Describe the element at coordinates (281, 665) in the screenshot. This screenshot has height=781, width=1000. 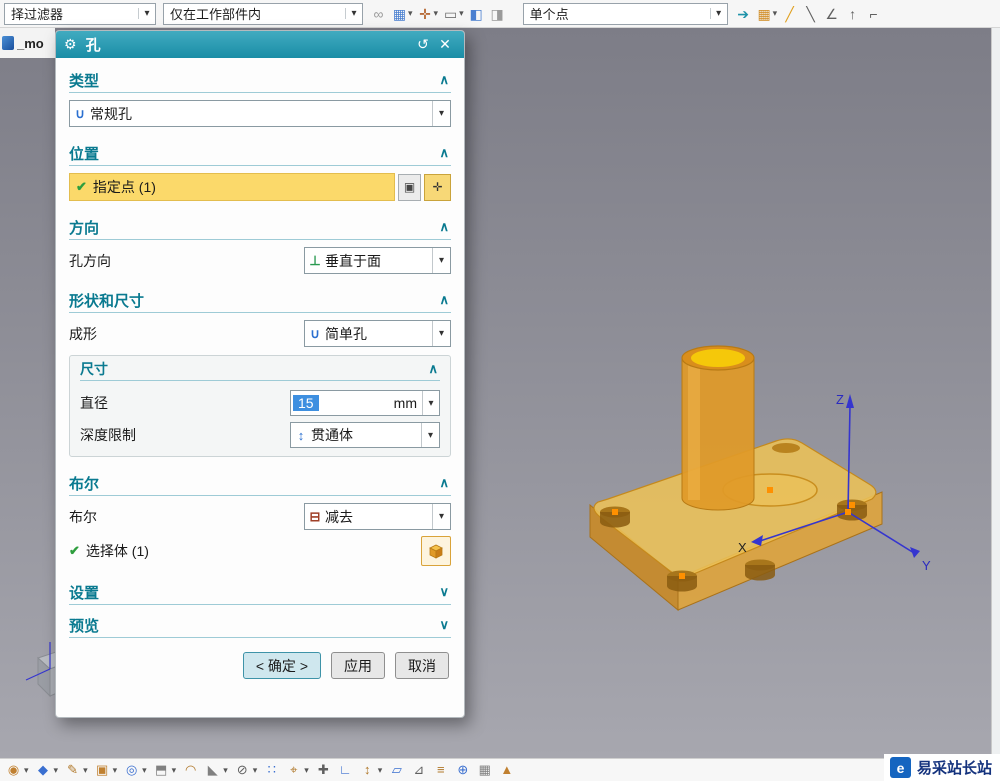
I see `ok-button: < 确定 >` at that location.